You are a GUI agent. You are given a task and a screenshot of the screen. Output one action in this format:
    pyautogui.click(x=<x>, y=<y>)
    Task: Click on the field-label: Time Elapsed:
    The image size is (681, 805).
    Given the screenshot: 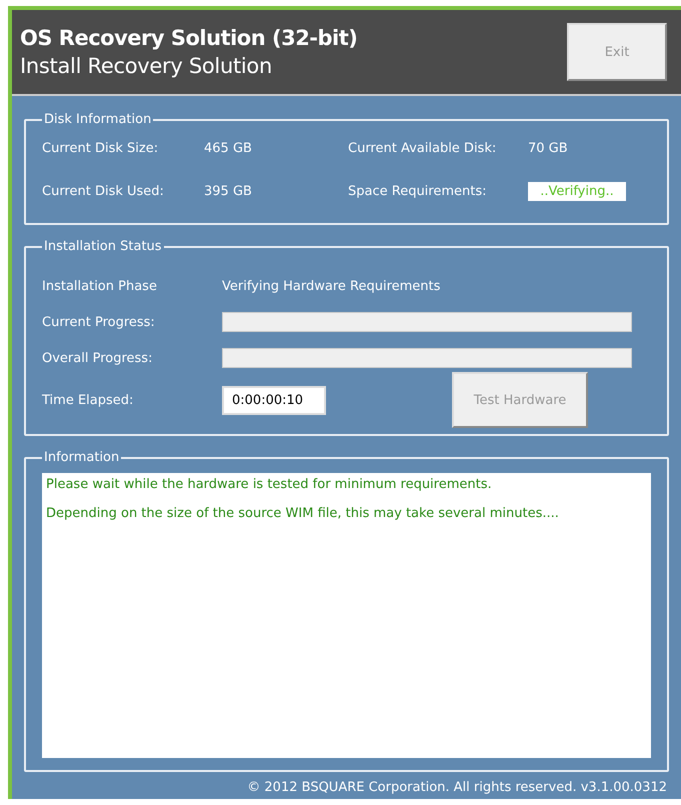 What is the action you would take?
    pyautogui.click(x=88, y=400)
    